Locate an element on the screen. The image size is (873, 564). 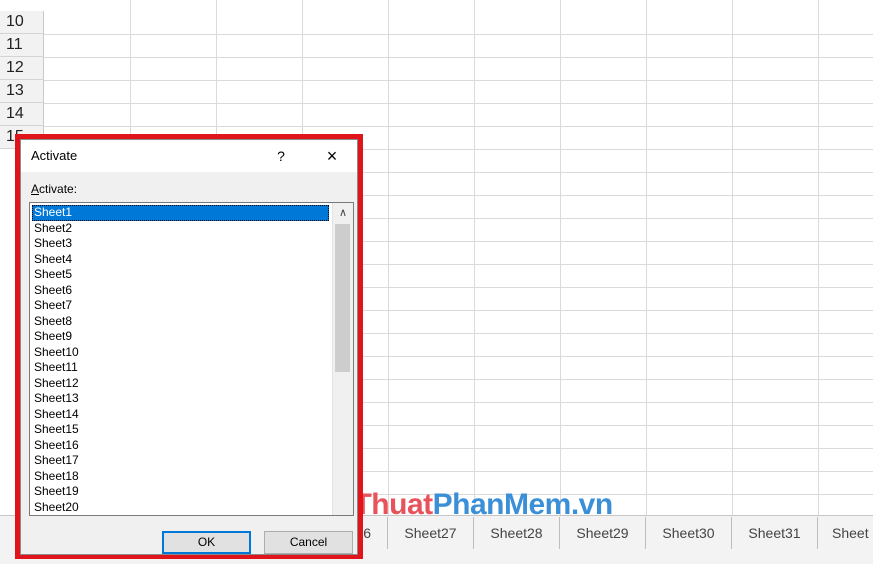
sheet-tab: Sheet is located at coordinates (845, 533).